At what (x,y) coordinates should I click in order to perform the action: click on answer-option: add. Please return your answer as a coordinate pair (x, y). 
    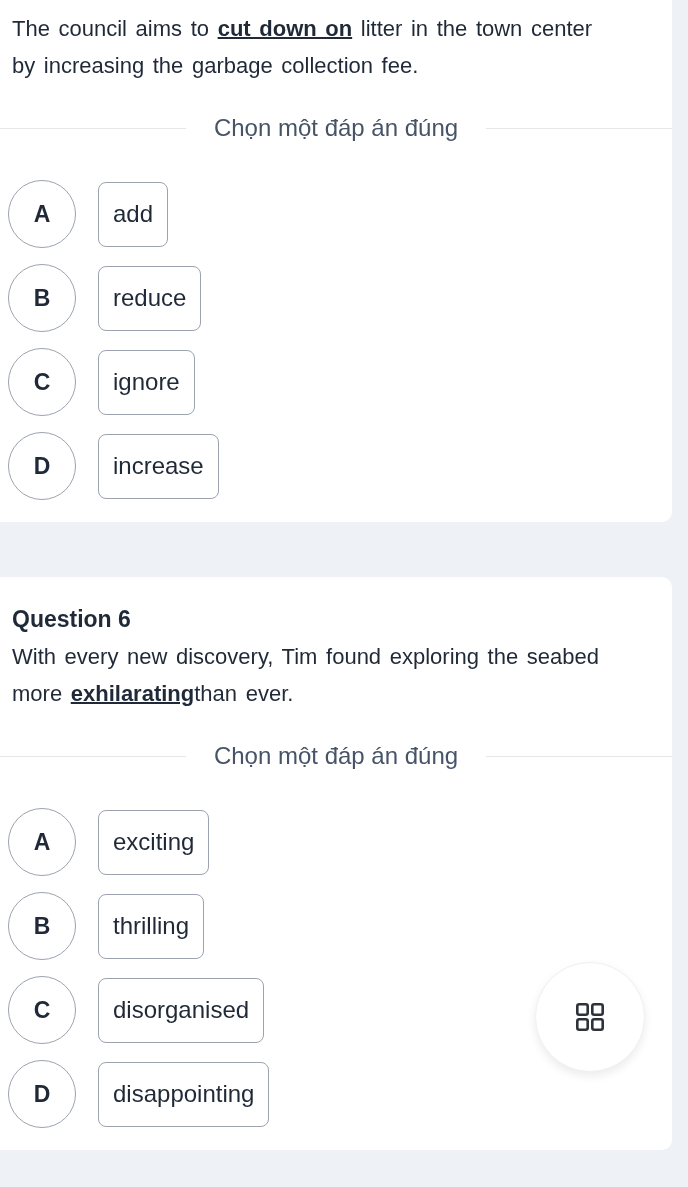
    Looking at the image, I should click on (133, 214).